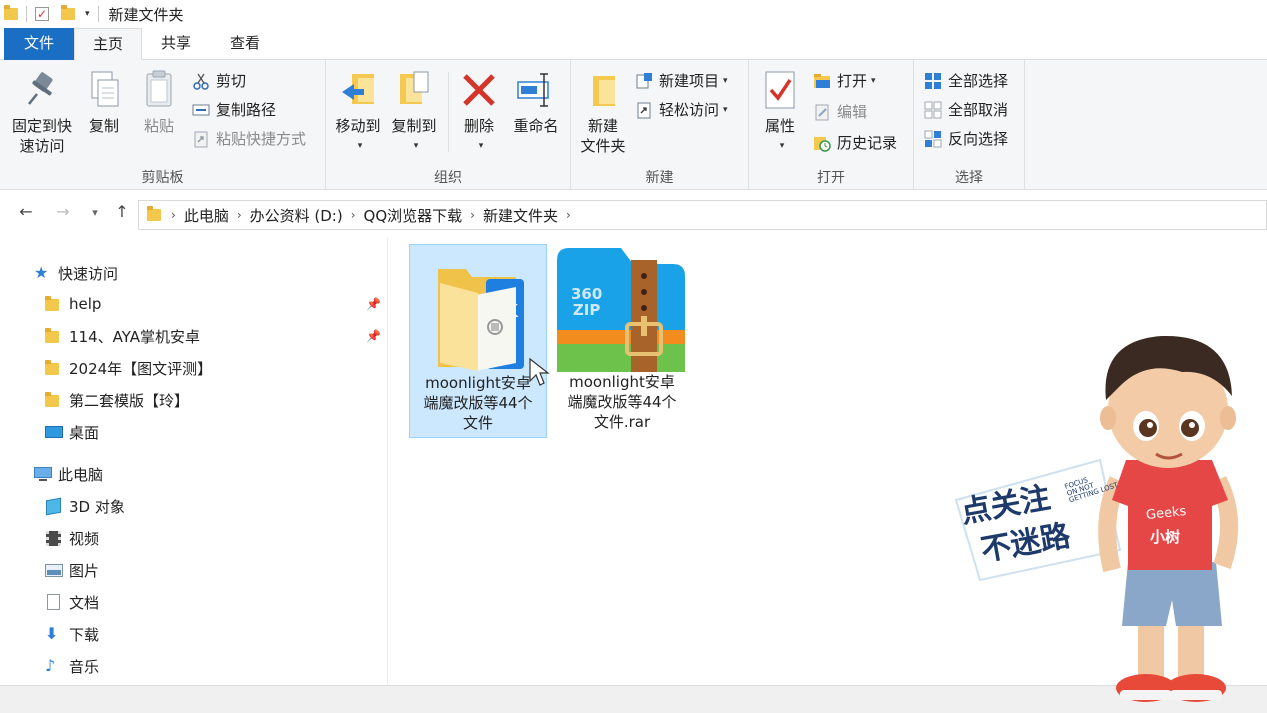  What do you see at coordinates (689, 81) in the screenshot?
I see `new-item-label: 新建项目` at bounding box center [689, 81].